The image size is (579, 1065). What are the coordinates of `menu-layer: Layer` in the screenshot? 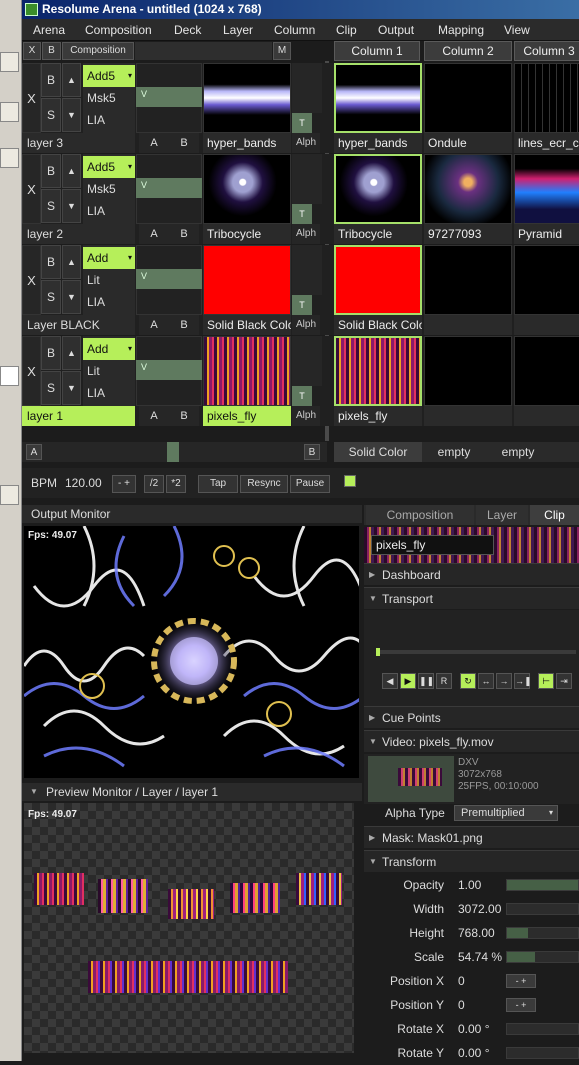 It's located at (238, 30).